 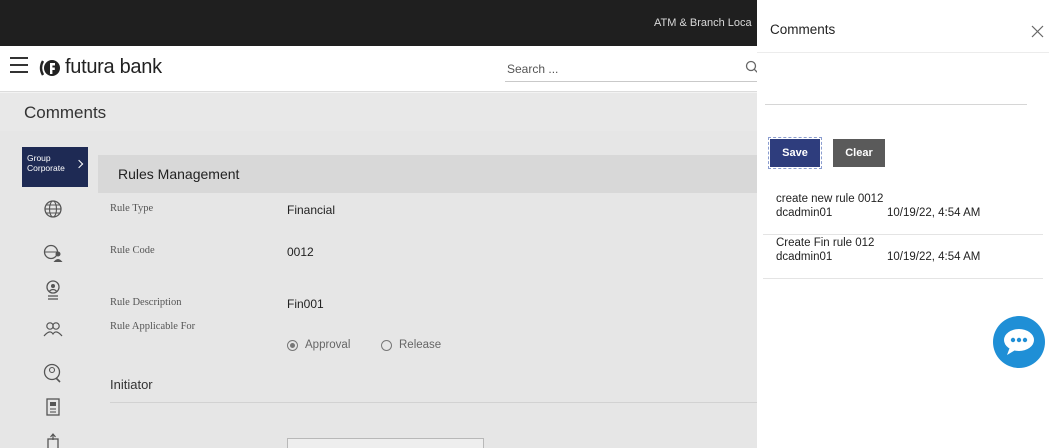 I want to click on partial-field, so click(x=385, y=443).